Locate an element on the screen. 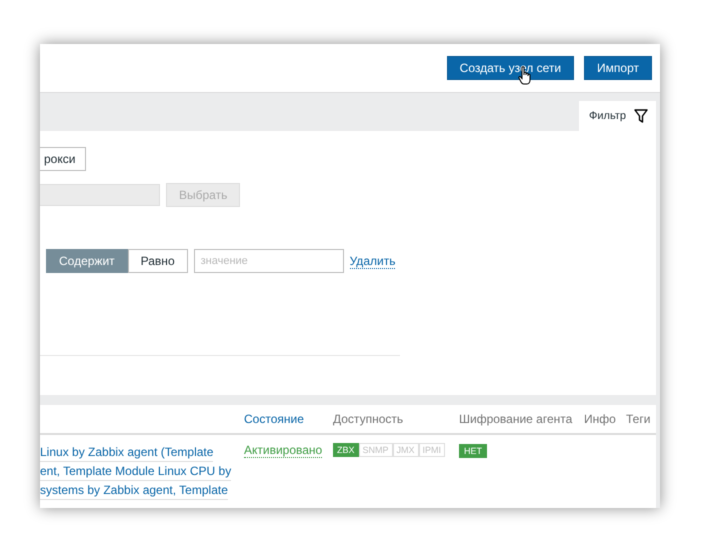  column-header: Доступность is located at coordinates (368, 419).